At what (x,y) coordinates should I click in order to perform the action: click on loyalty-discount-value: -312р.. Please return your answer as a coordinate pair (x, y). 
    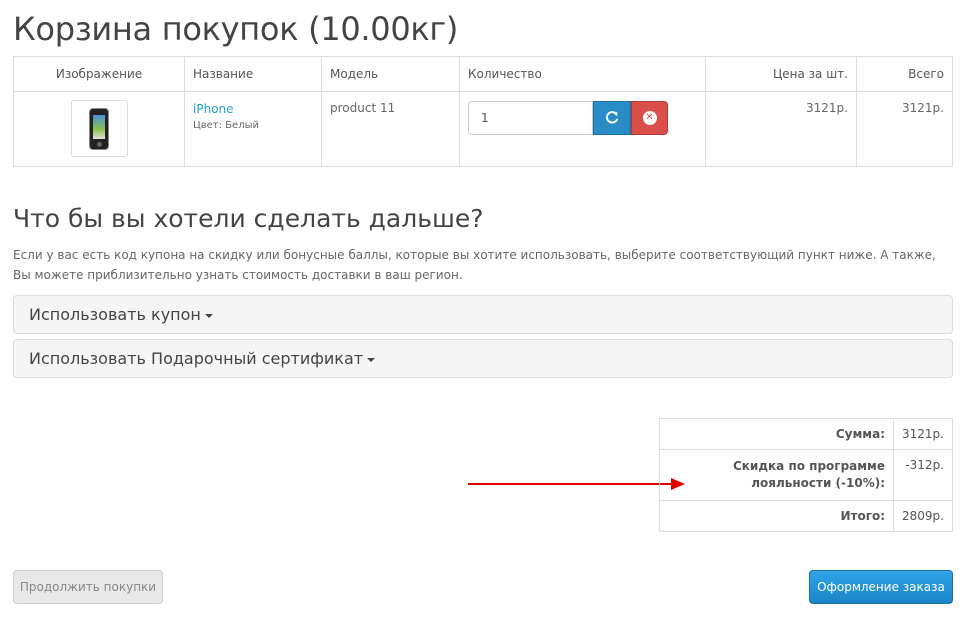
    Looking at the image, I should click on (923, 475).